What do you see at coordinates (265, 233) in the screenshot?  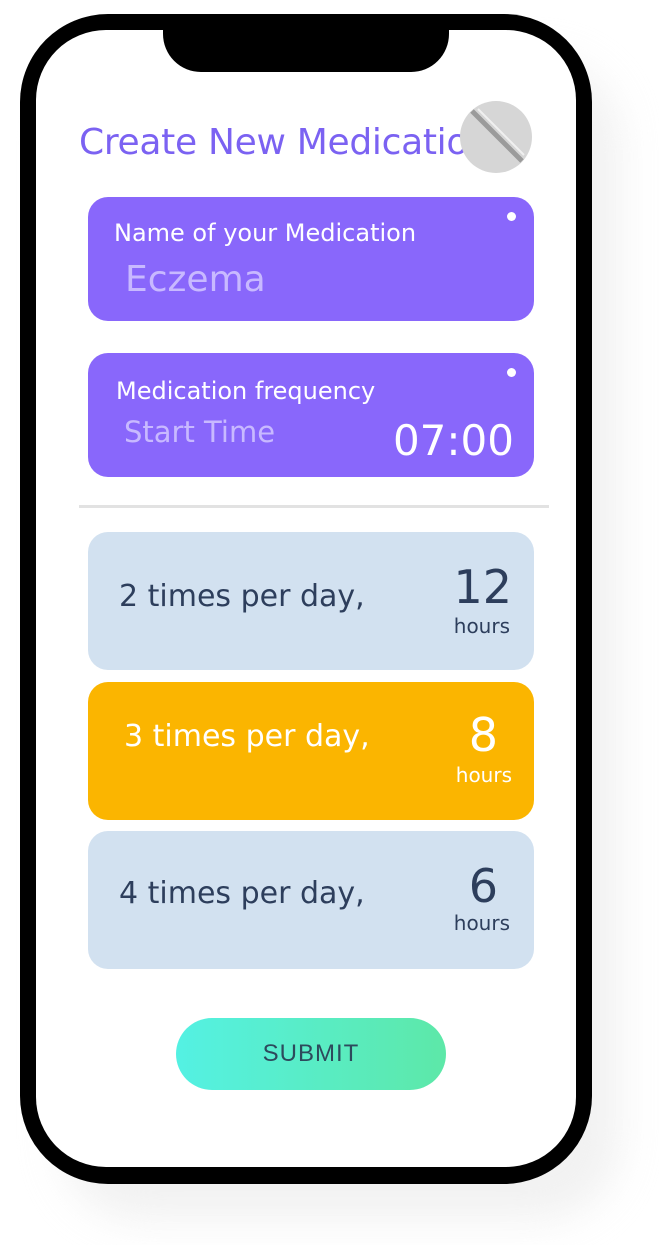 I see `medication-name-label: Name of your Medication` at bounding box center [265, 233].